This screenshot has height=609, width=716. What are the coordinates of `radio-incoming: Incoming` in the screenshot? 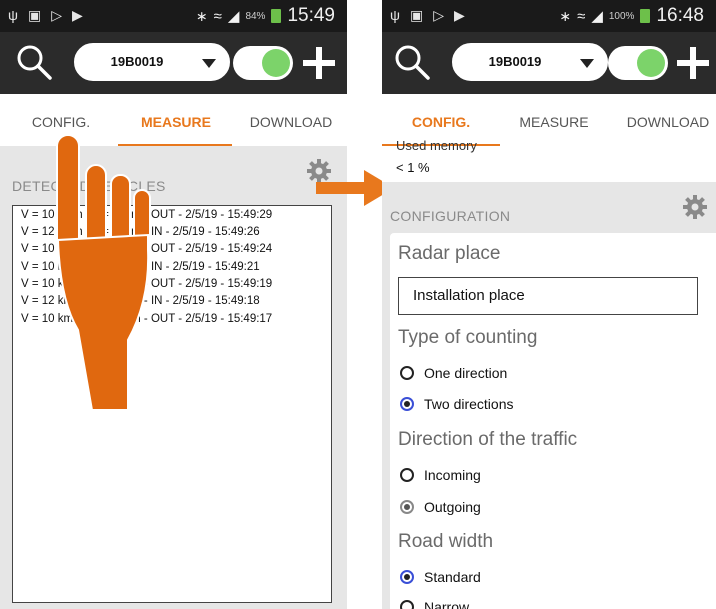 It's located at (440, 475).